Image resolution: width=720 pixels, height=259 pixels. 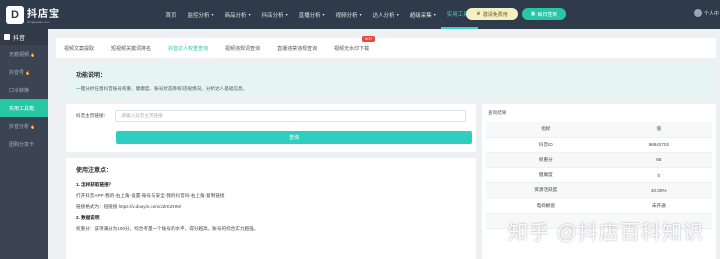 What do you see at coordinates (271, 128) in the screenshot?
I see `query-form: 抖音主页链接： 请输入抖音主页链接 查询` at bounding box center [271, 128].